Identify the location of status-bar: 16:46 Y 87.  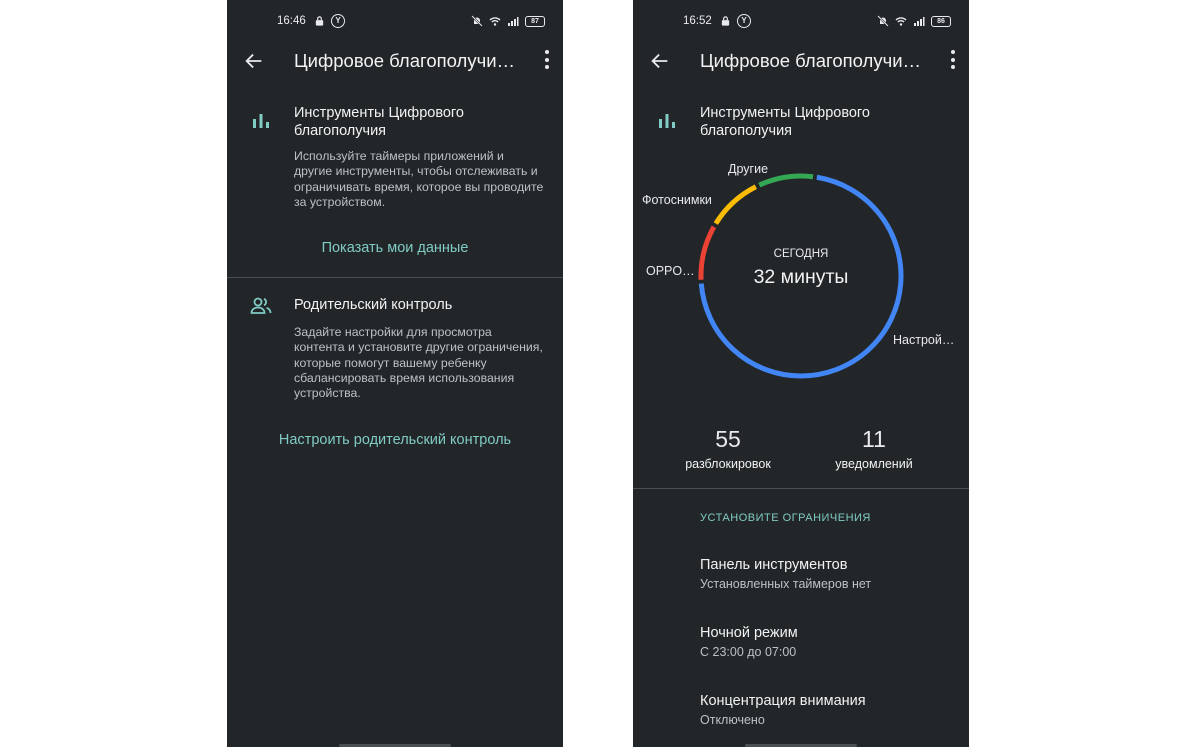
(395, 22).